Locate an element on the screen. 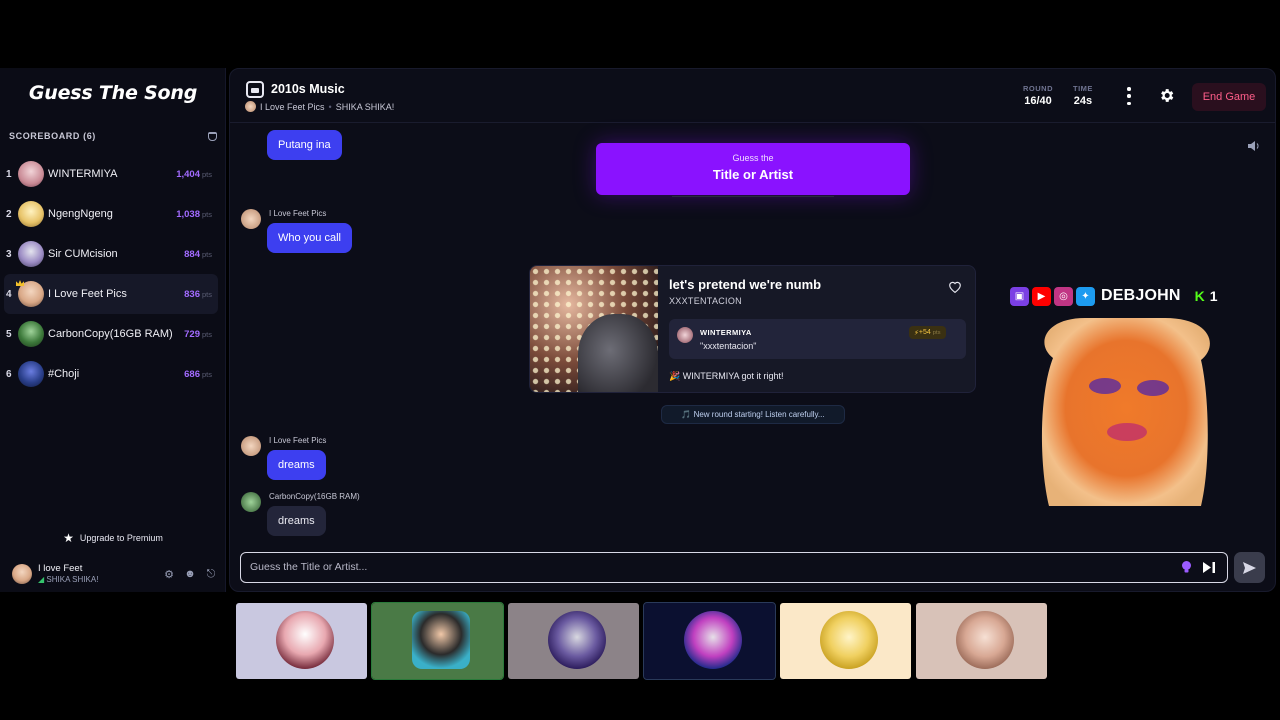 The image size is (1280, 720). current-user-card: I love Feet ◢ SHIKA SHIKA! ⚙ ☻ ⎋ is located at coordinates (115, 574).